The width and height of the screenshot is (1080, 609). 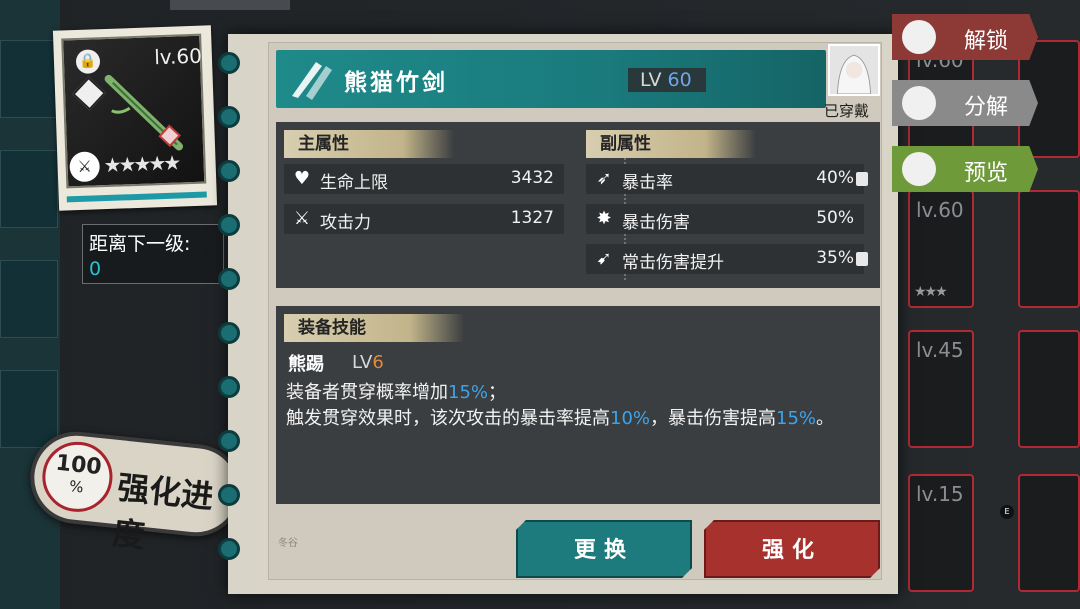 What do you see at coordinates (647, 183) in the screenshot?
I see `stat-name: 暴击率` at bounding box center [647, 183].